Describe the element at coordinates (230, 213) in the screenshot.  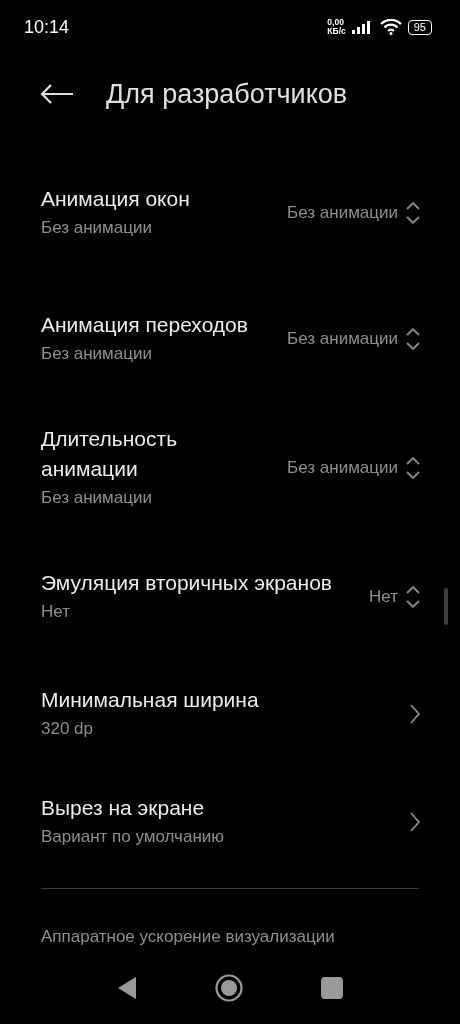
I see `settings-item: Анимация окон Без анимации Без анимации` at that location.